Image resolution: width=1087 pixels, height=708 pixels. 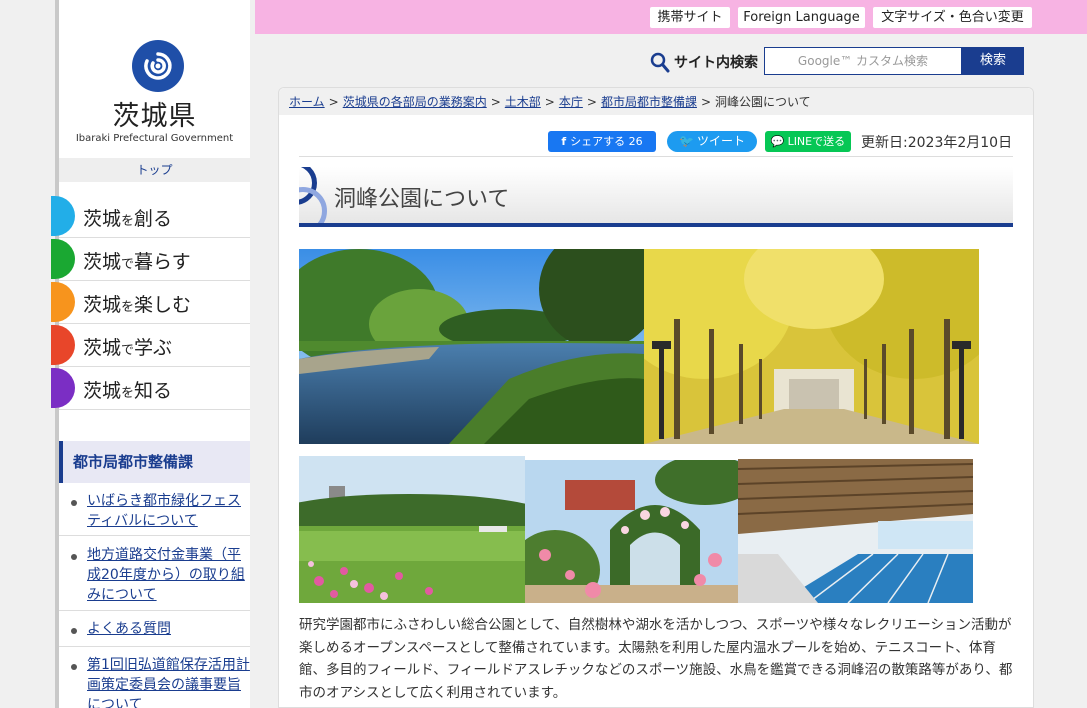 What do you see at coordinates (158, 66) in the screenshot?
I see `ibaraki-logo-icon` at bounding box center [158, 66].